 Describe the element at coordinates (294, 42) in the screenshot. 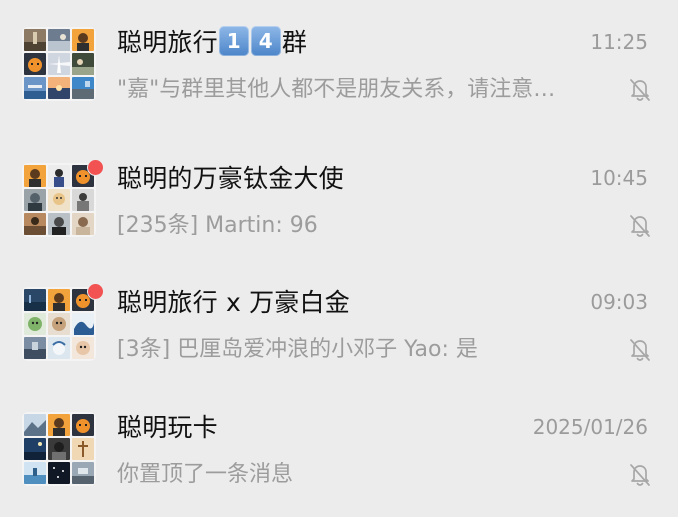

I see `chat-title-suffix: 群` at that location.